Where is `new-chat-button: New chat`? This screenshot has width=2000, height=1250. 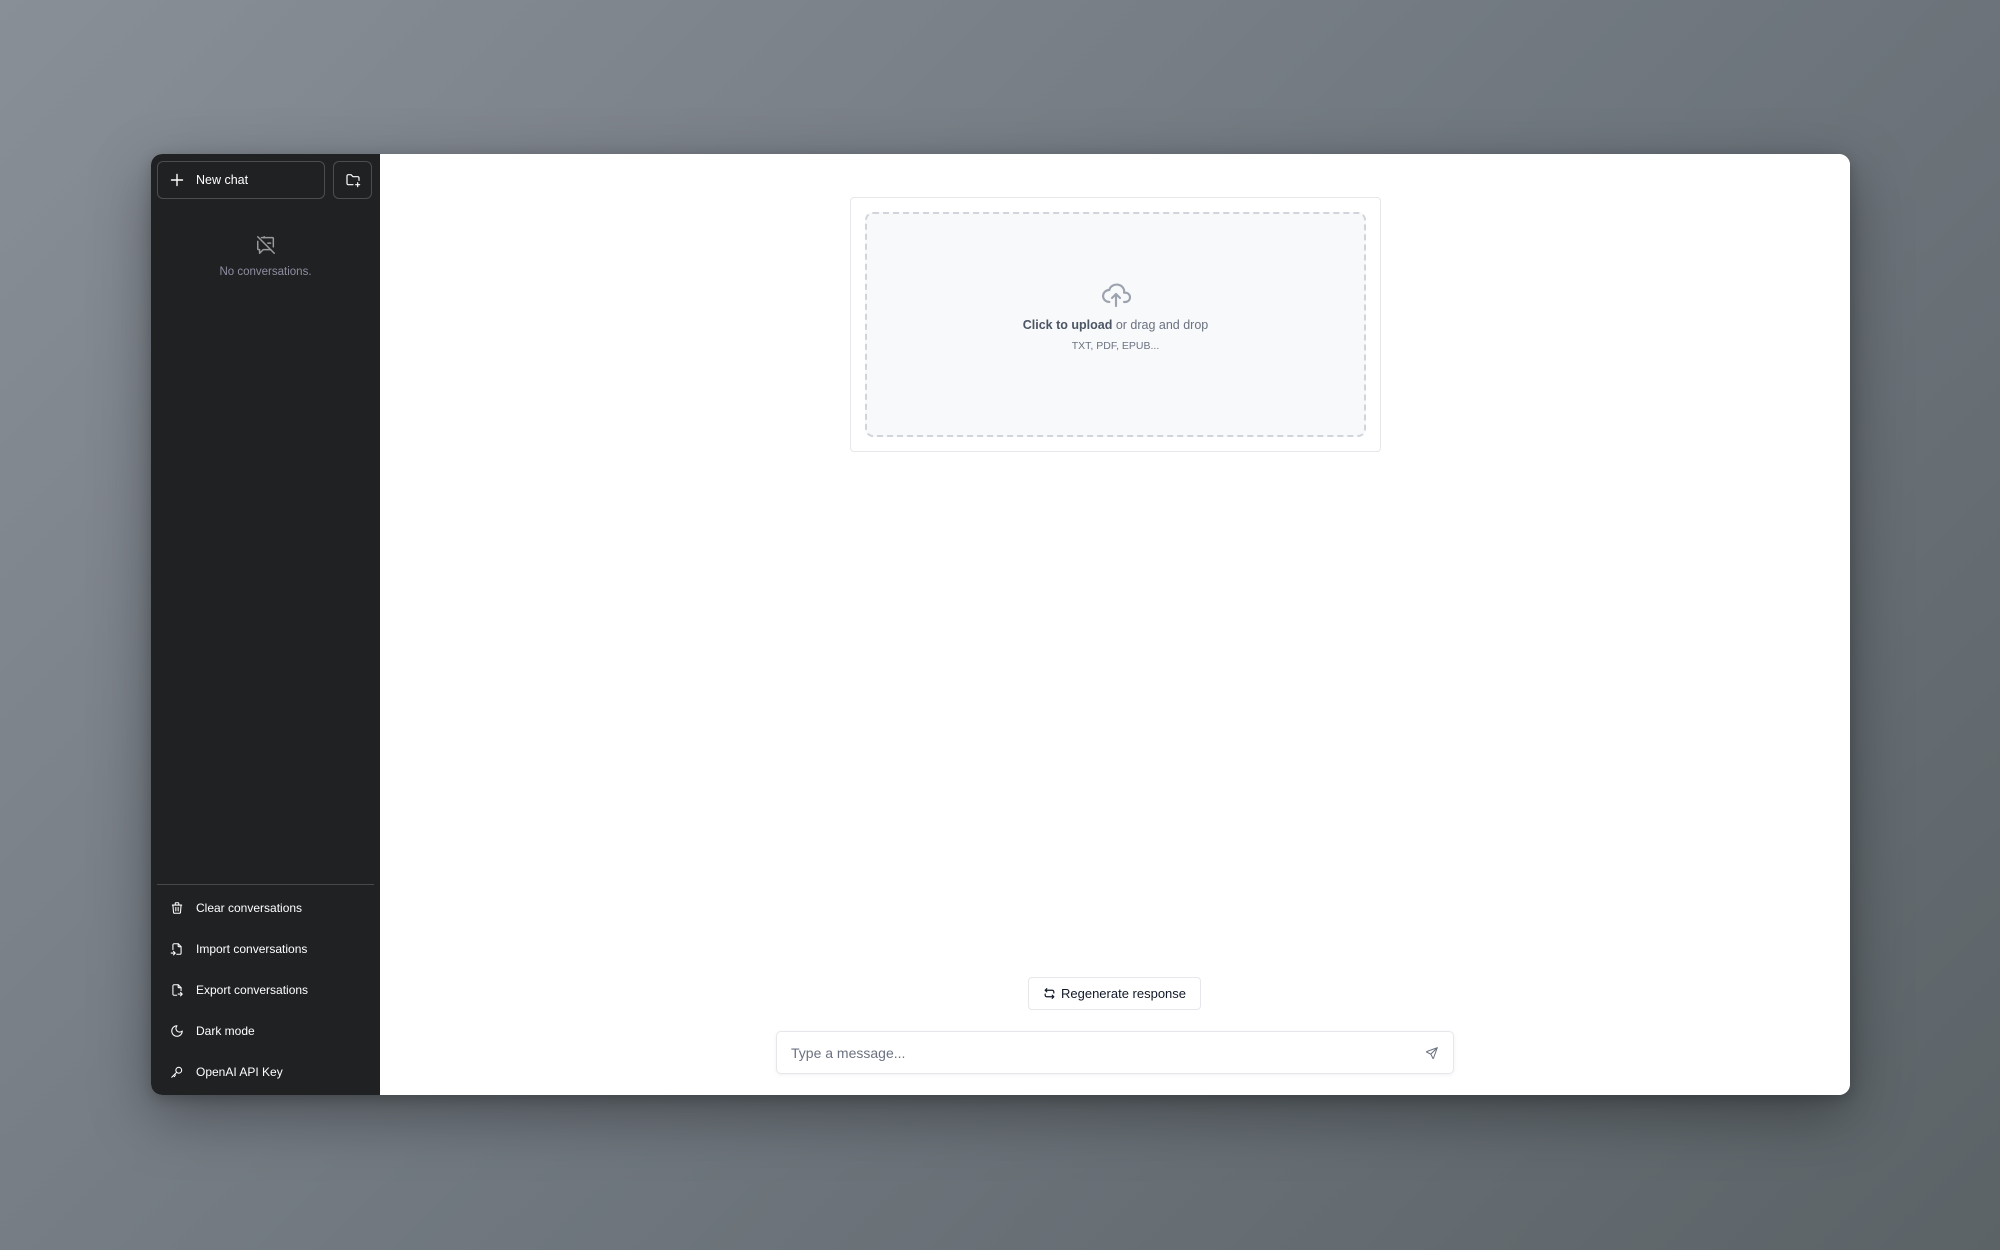
new-chat-button: New chat is located at coordinates (241, 180).